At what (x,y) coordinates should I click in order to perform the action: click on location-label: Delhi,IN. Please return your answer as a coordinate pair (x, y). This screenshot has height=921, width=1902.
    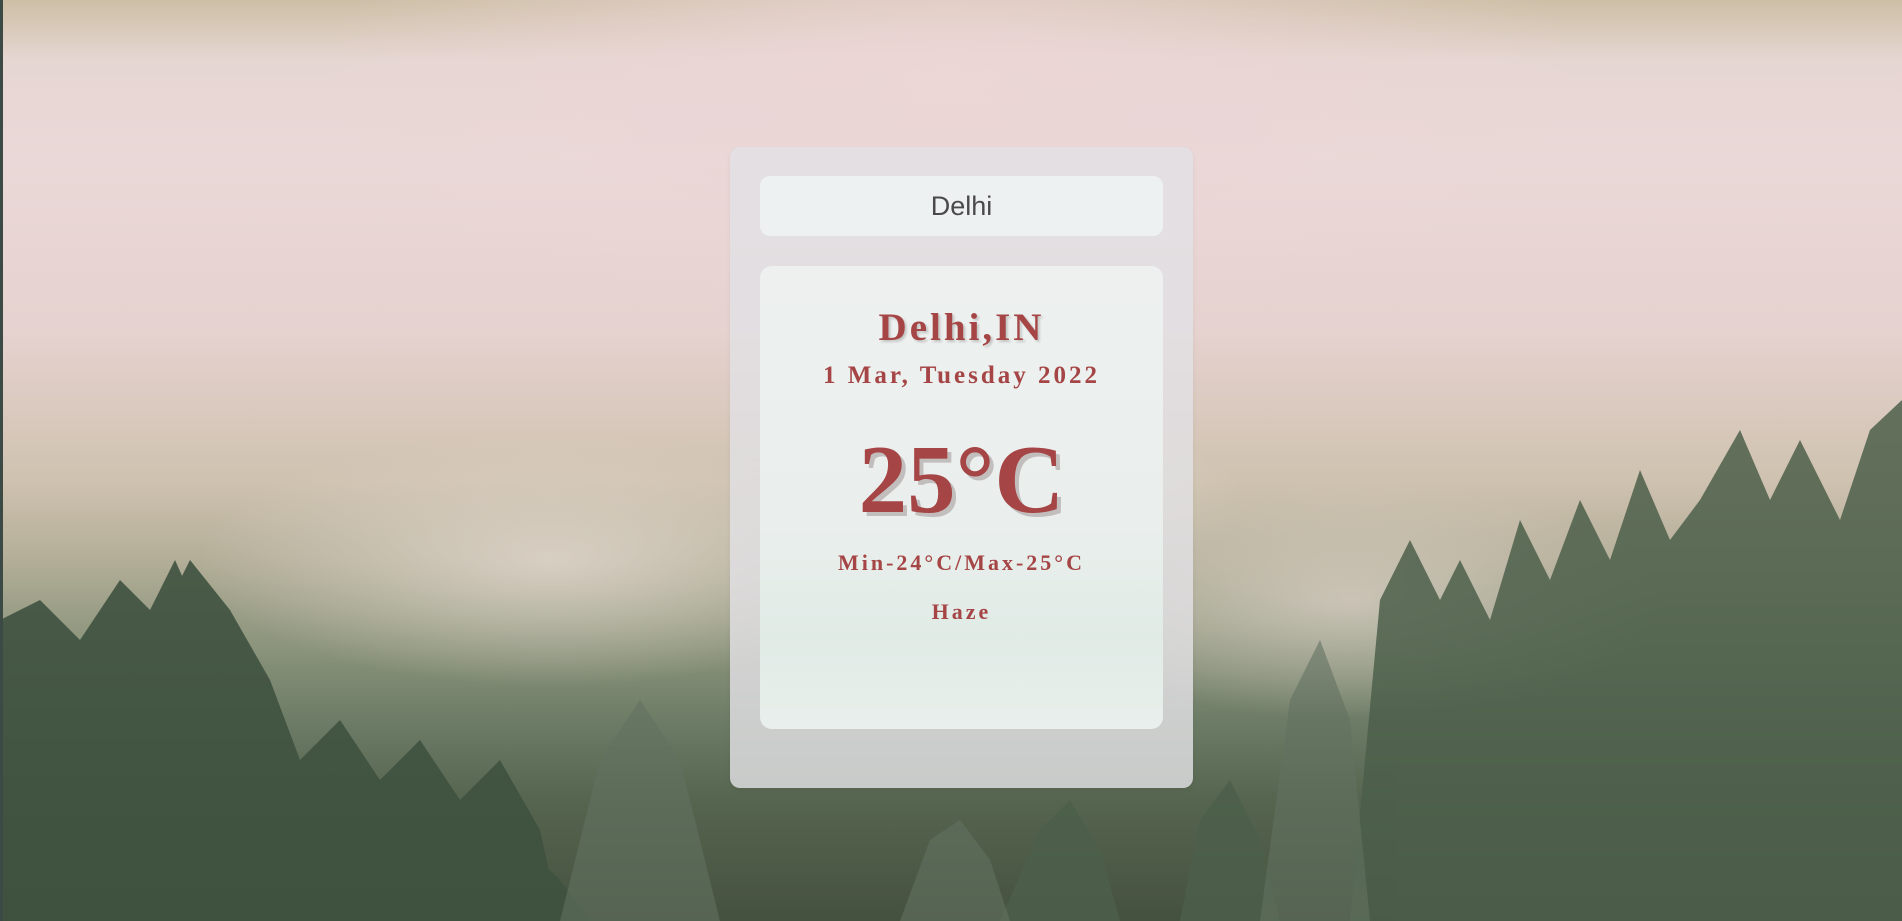
    Looking at the image, I should click on (961, 327).